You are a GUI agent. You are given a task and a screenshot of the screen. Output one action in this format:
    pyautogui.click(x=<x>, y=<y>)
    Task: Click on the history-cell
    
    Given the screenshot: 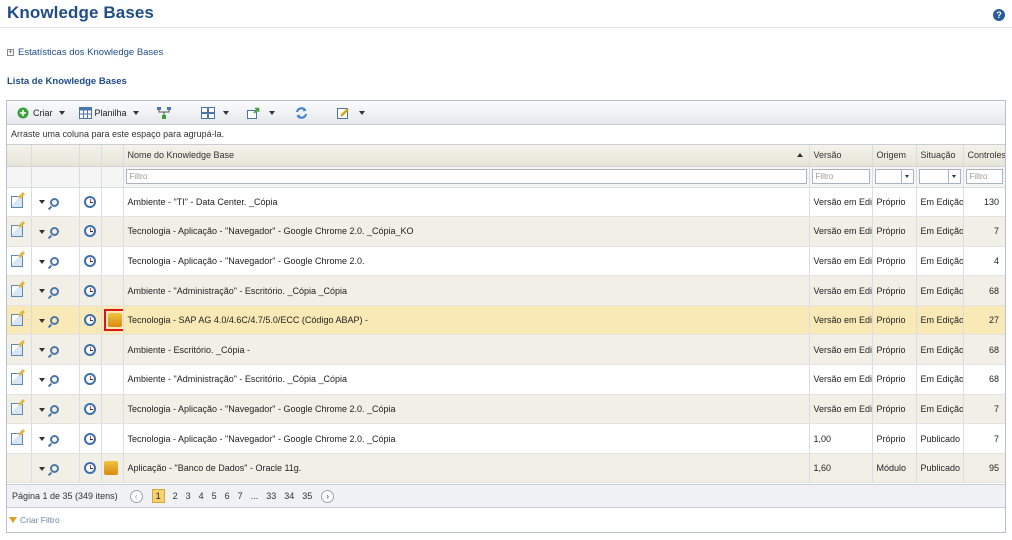 What is the action you would take?
    pyautogui.click(x=90, y=468)
    